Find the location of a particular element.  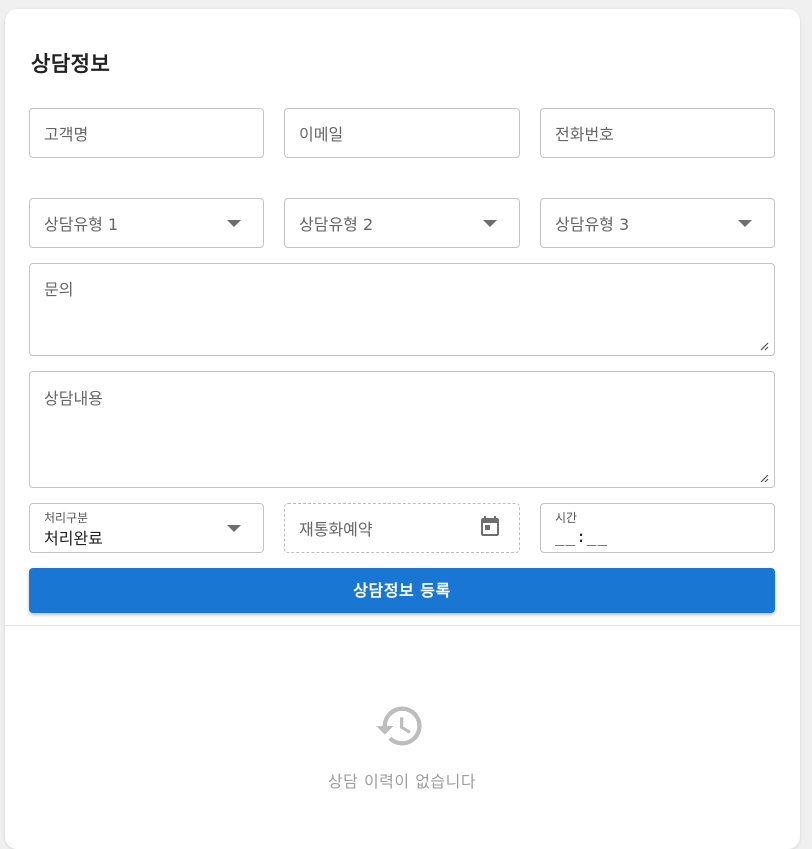

consult-type-3-select: 상담유형 3 is located at coordinates (657, 223).